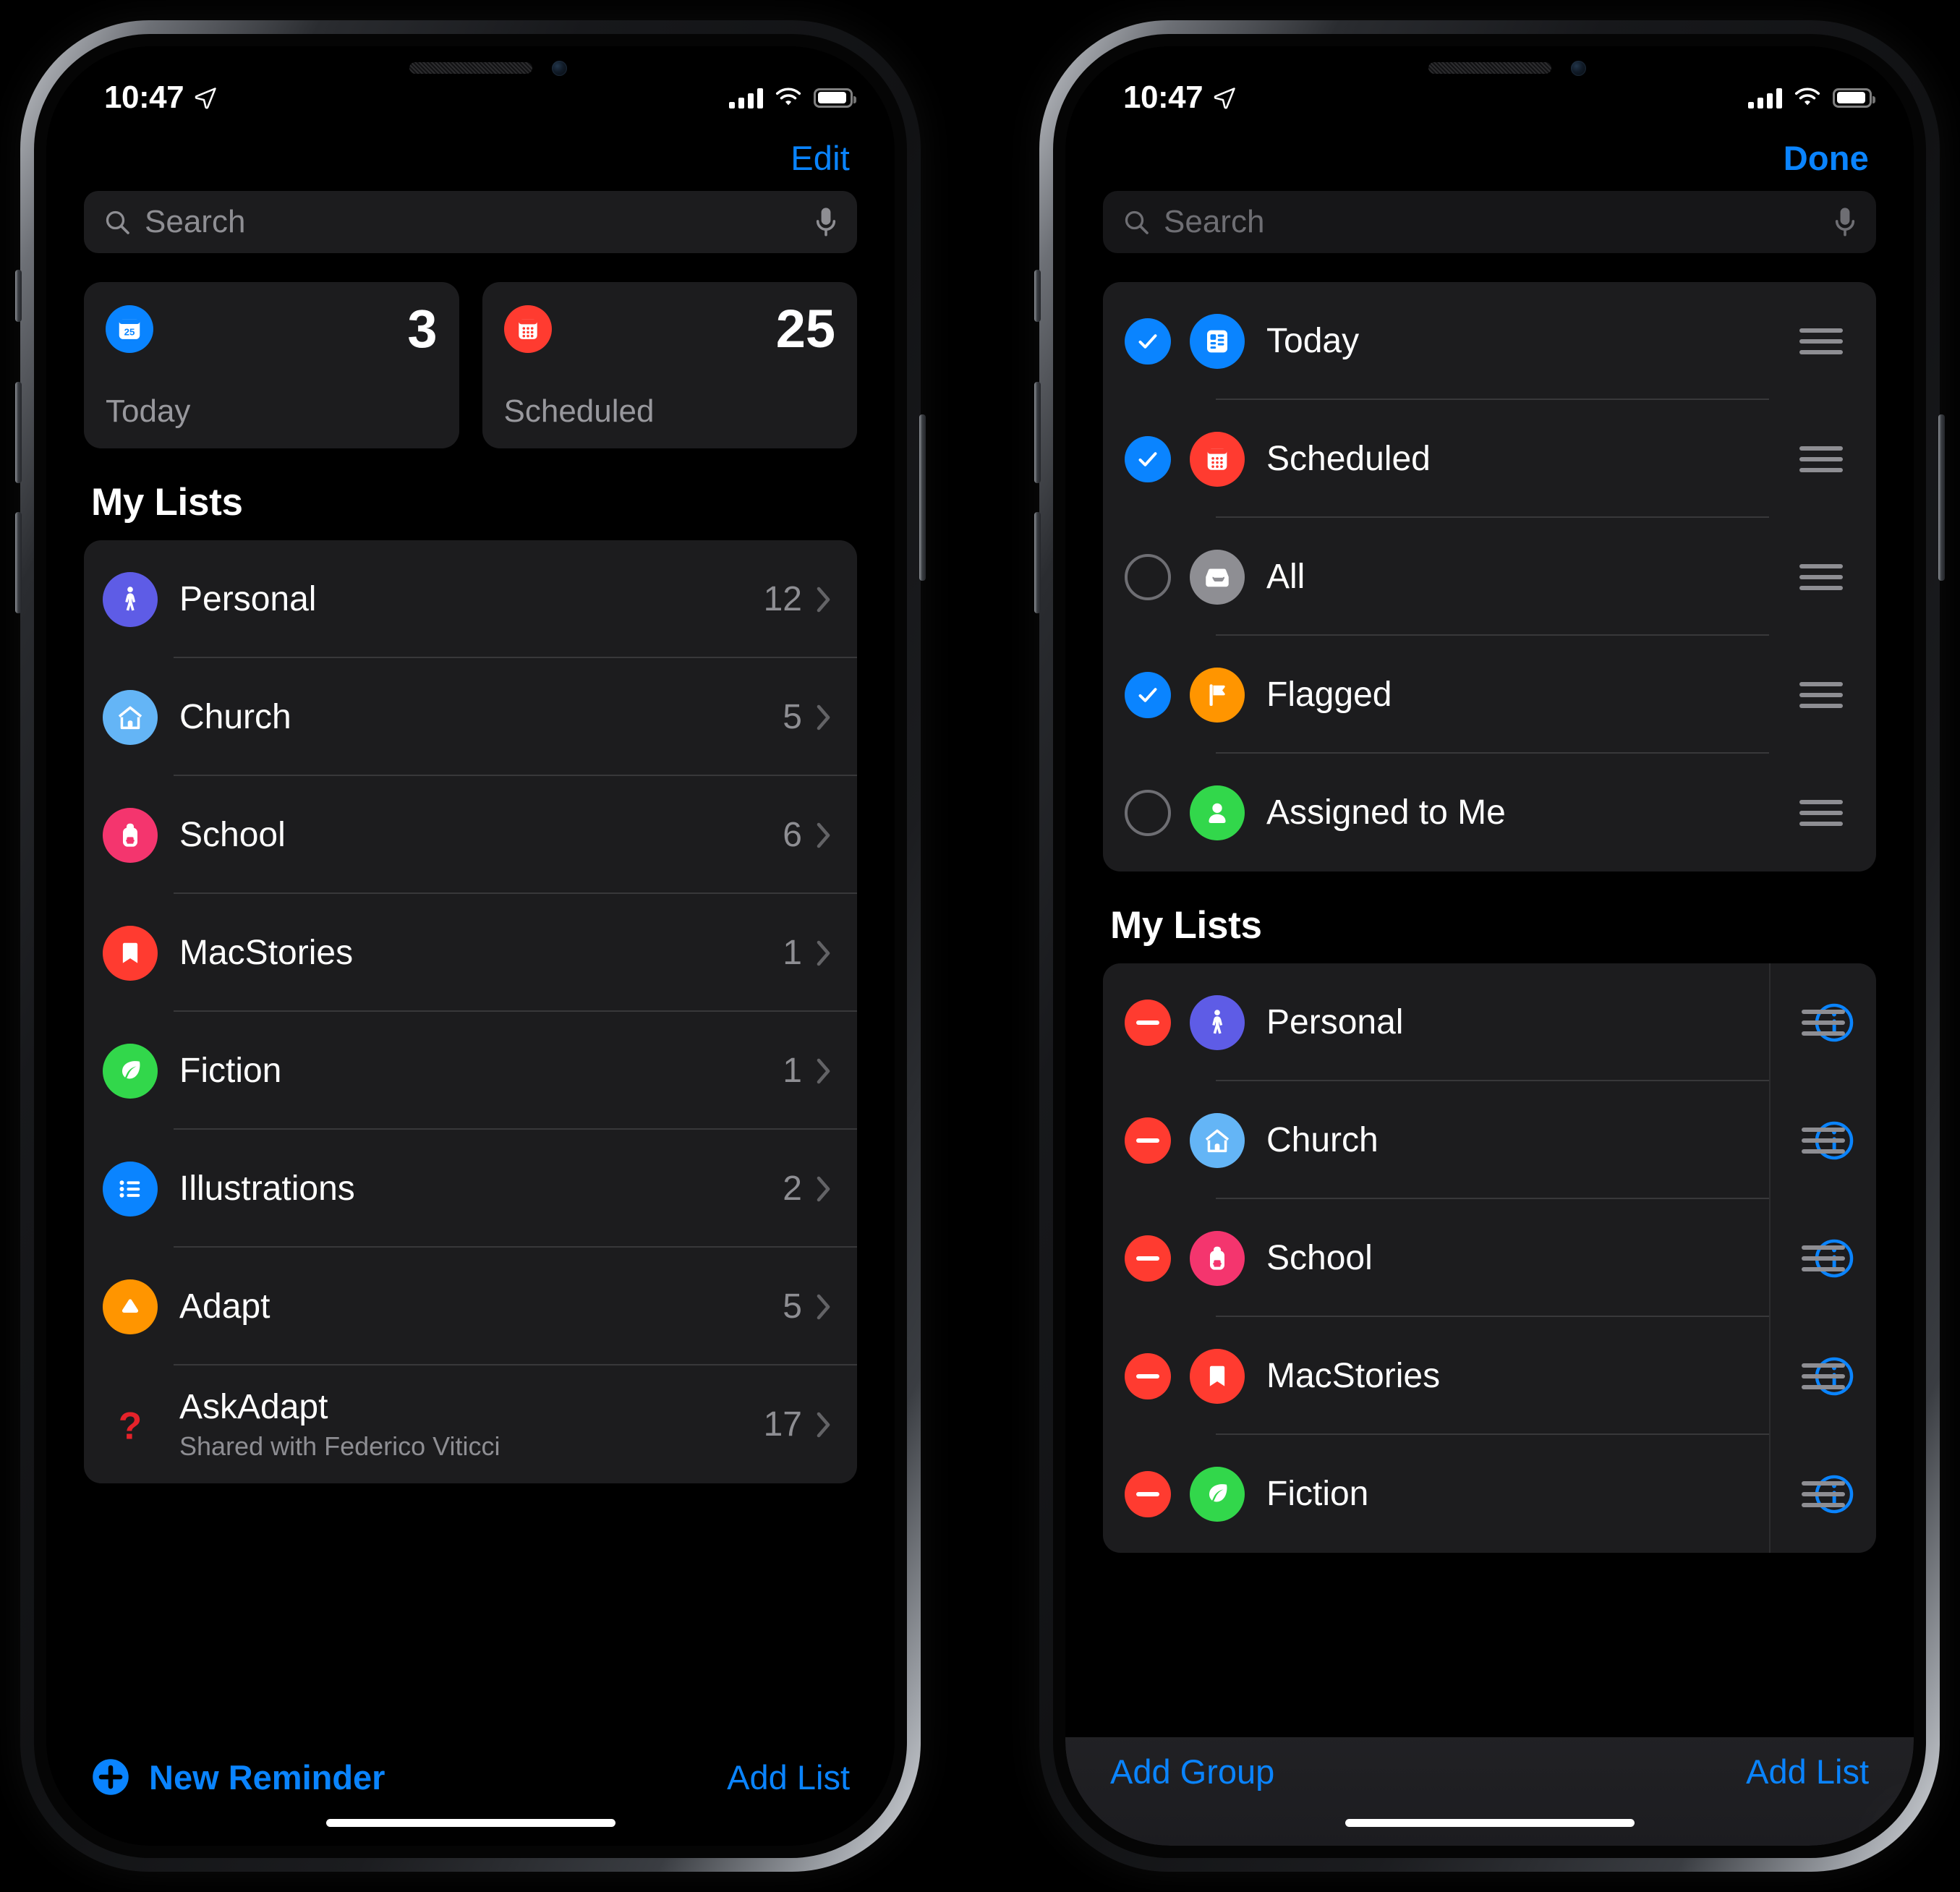 The image size is (1960, 1892). What do you see at coordinates (271, 365) in the screenshot?
I see `card-today: 25 3 Today` at bounding box center [271, 365].